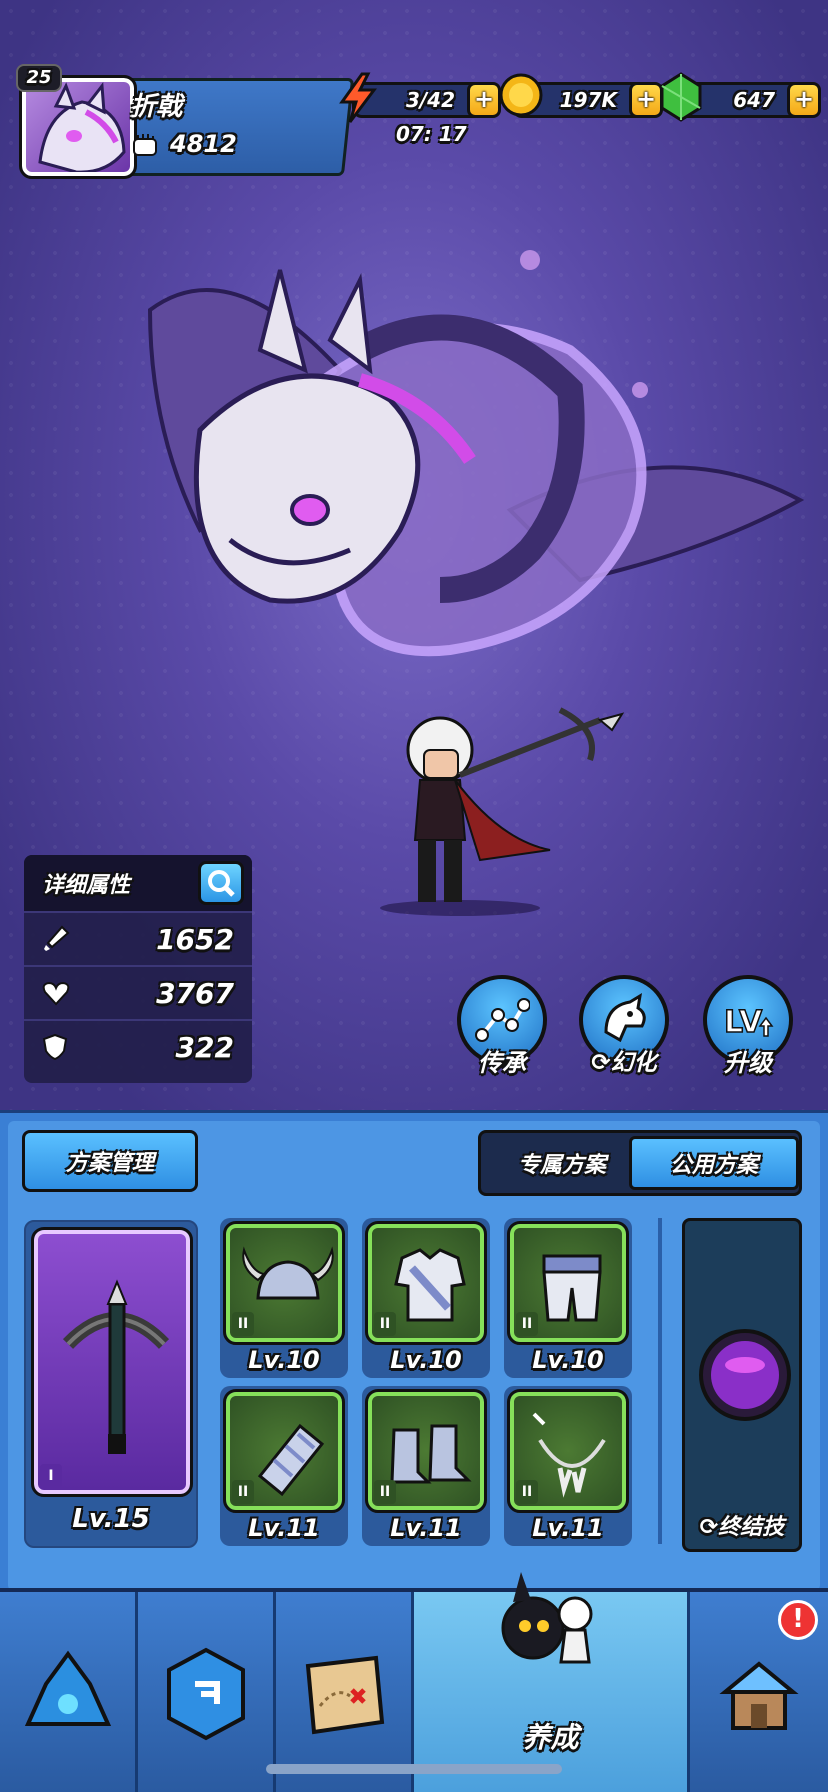 The image size is (828, 1792). I want to click on tab-exclusive-label: 专属方案, so click(561, 1165).